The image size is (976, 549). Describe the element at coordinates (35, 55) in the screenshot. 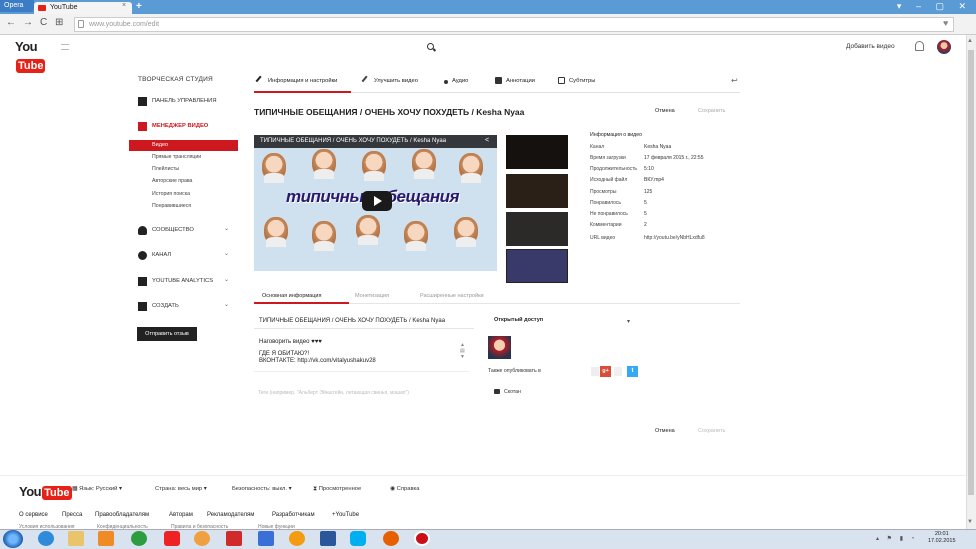

I see `youtube-logo: You Tube` at that location.